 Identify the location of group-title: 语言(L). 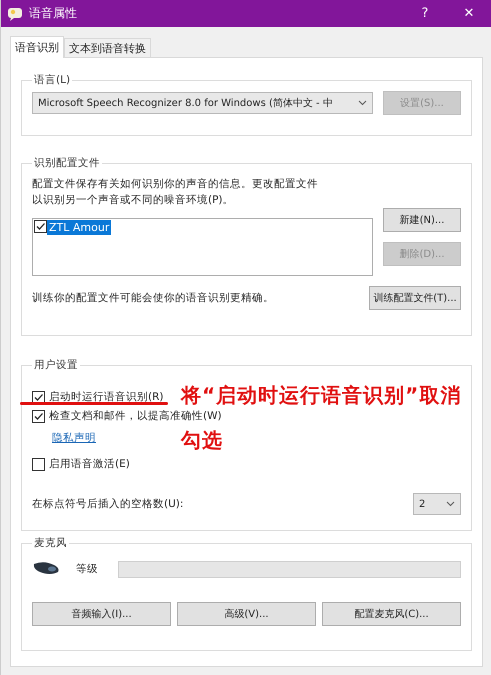
(52, 80).